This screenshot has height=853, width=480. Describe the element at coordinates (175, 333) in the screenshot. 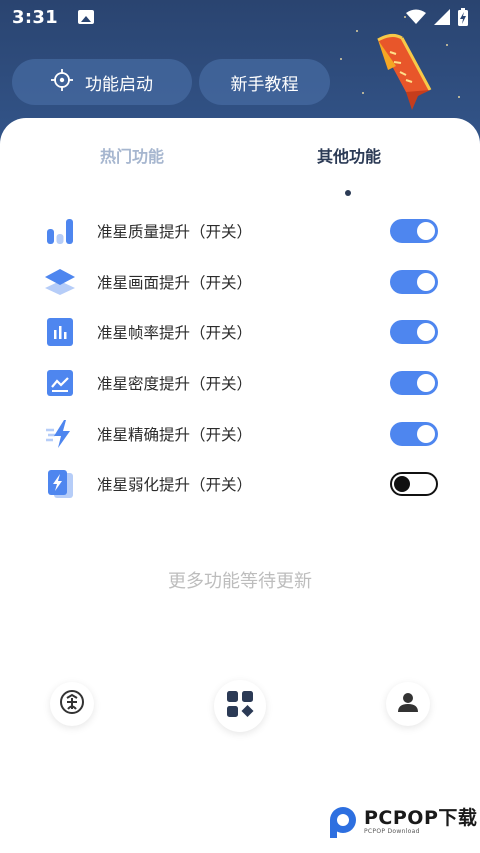

I see `feature-label: 准星帧率提升（开关）` at that location.